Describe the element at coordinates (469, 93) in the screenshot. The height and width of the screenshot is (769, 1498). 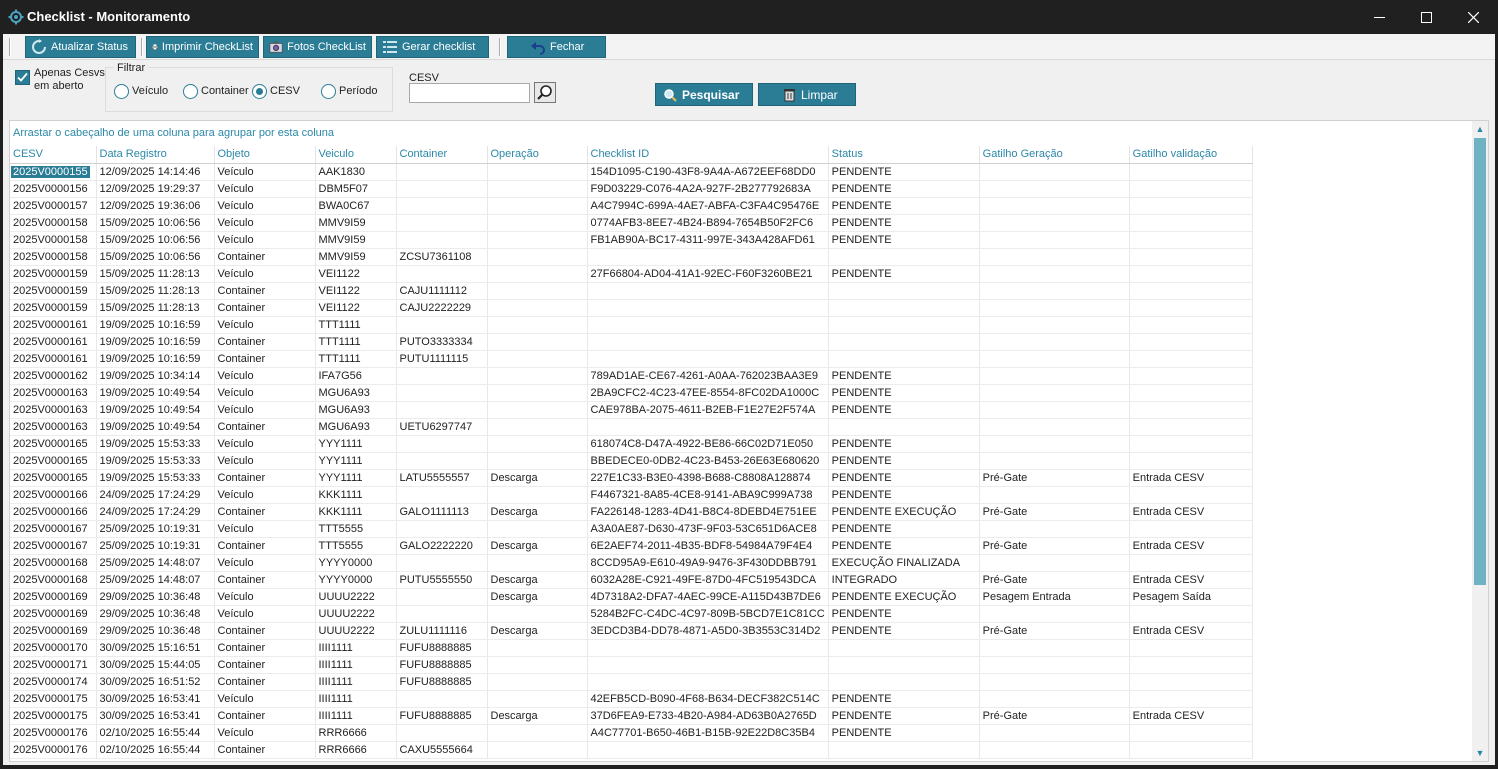
I see `cesv-input` at that location.